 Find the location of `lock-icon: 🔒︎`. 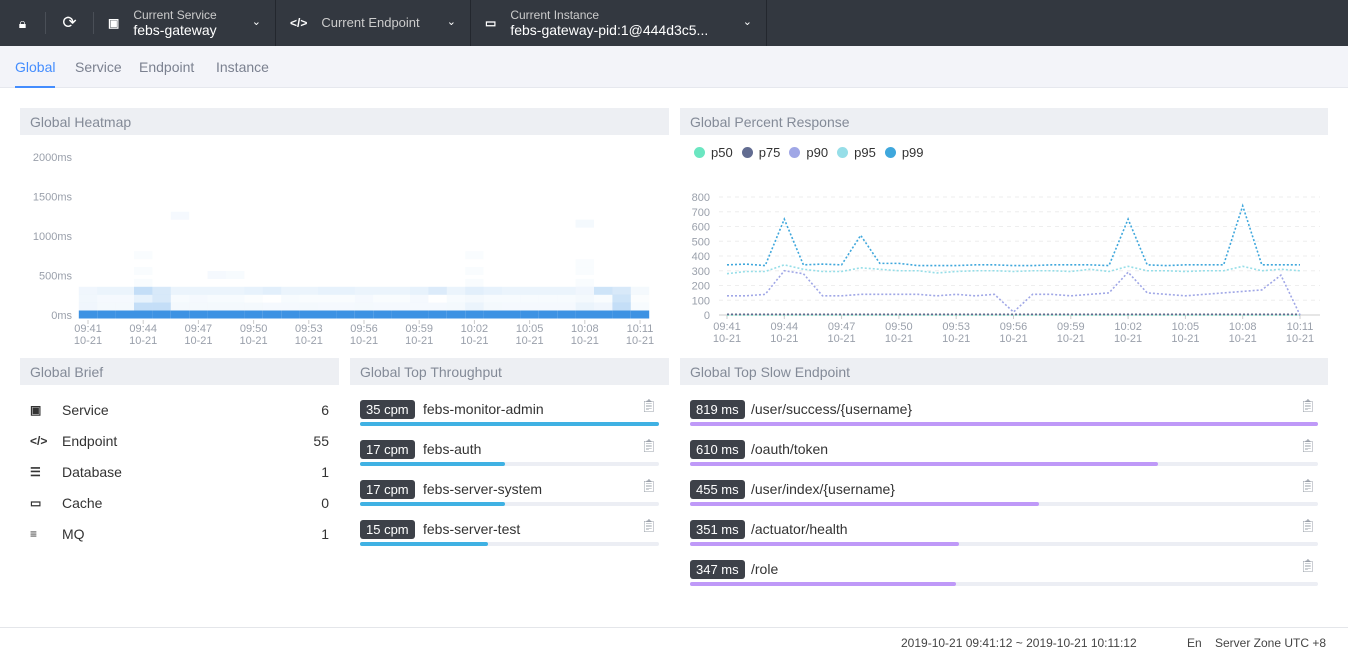

lock-icon: 🔒︎ is located at coordinates (22, 23).